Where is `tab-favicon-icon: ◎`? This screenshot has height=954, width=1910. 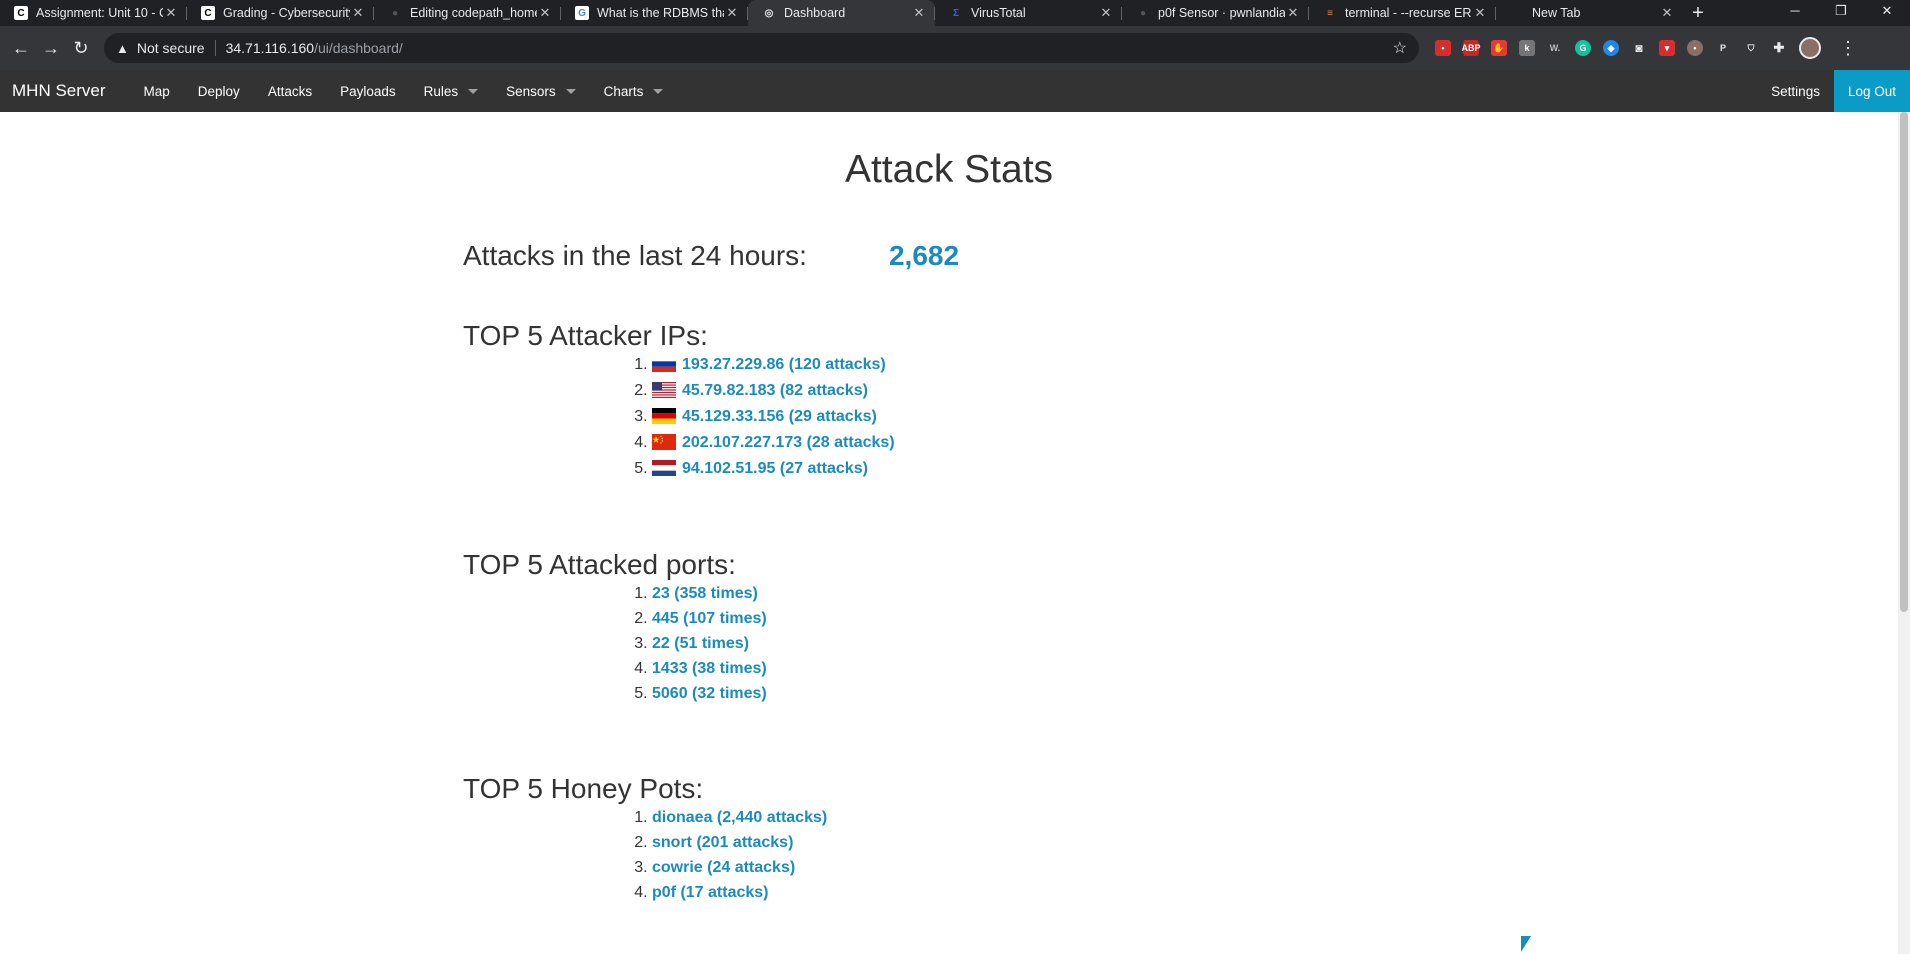
tab-favicon-icon: ◎ is located at coordinates (769, 13).